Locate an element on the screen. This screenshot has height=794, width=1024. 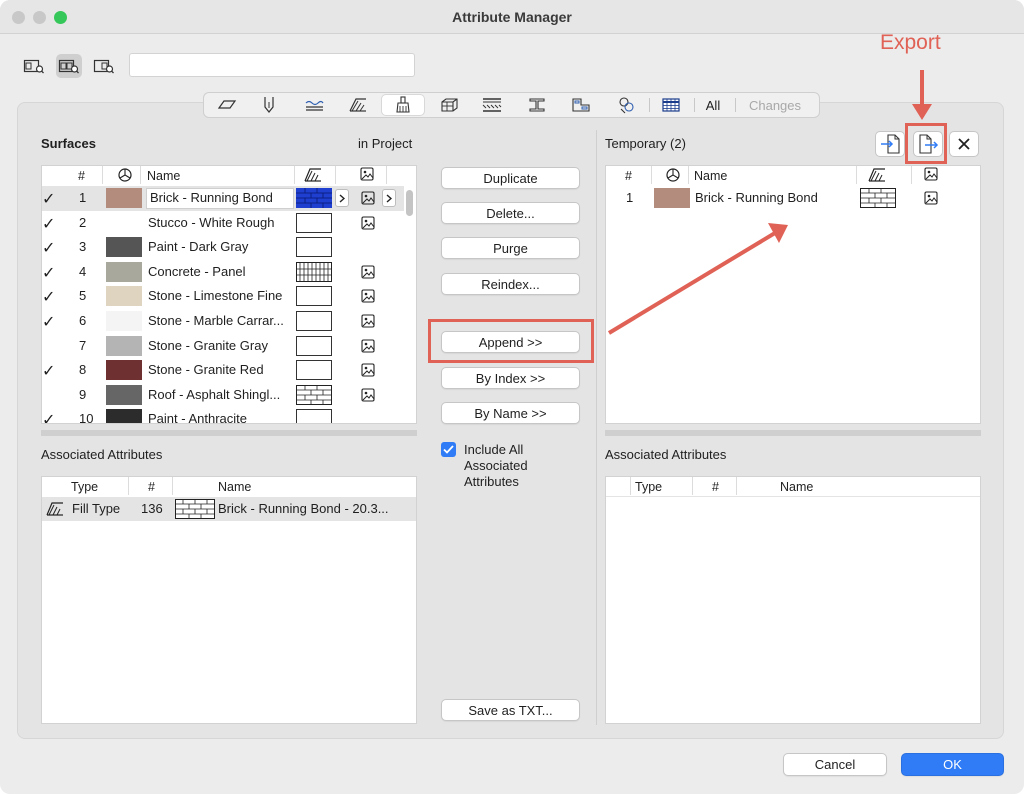
append-to-temporary-arrow-icon is located at coordinates (697, 279).